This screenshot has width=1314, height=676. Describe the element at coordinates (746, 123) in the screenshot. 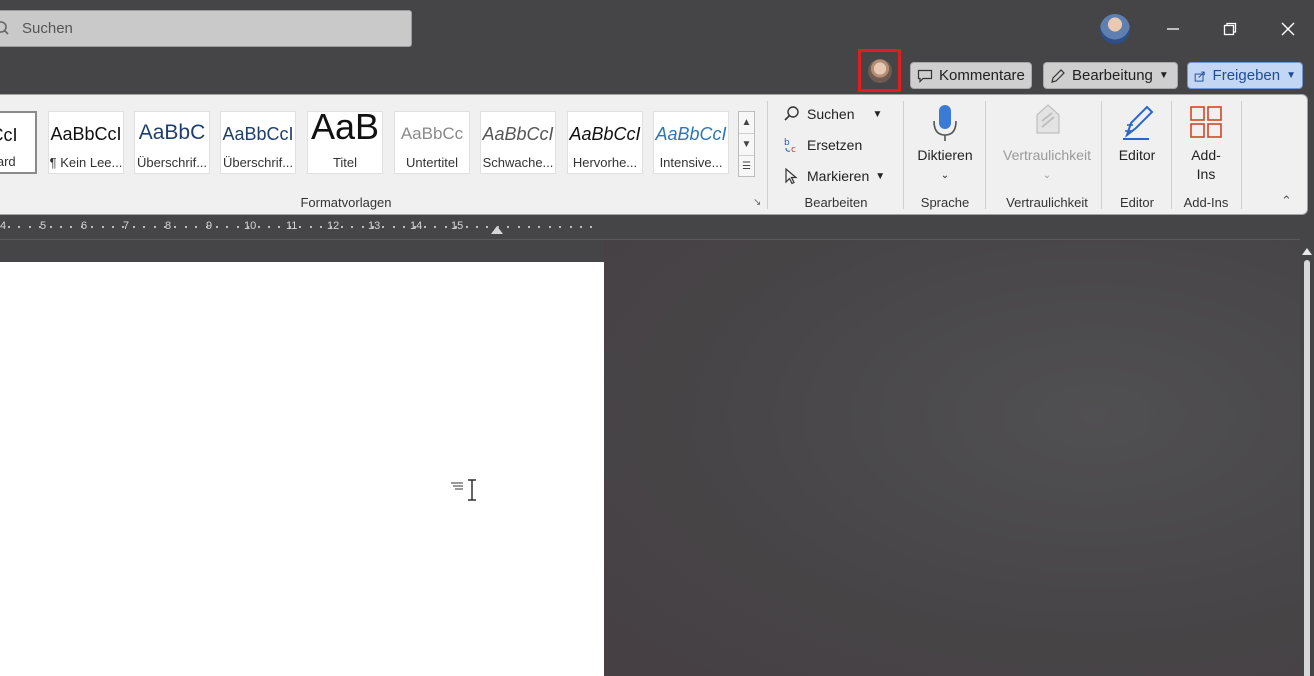

I see `gallery-up-icon: ▲` at that location.